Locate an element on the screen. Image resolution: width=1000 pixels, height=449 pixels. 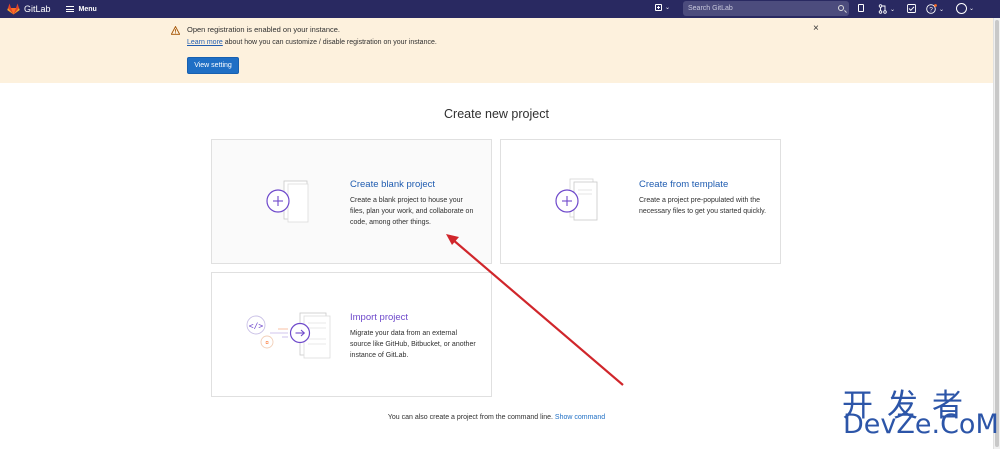
import-project-illustration-icon: </> ¤ is located at coordinates (288, 335).